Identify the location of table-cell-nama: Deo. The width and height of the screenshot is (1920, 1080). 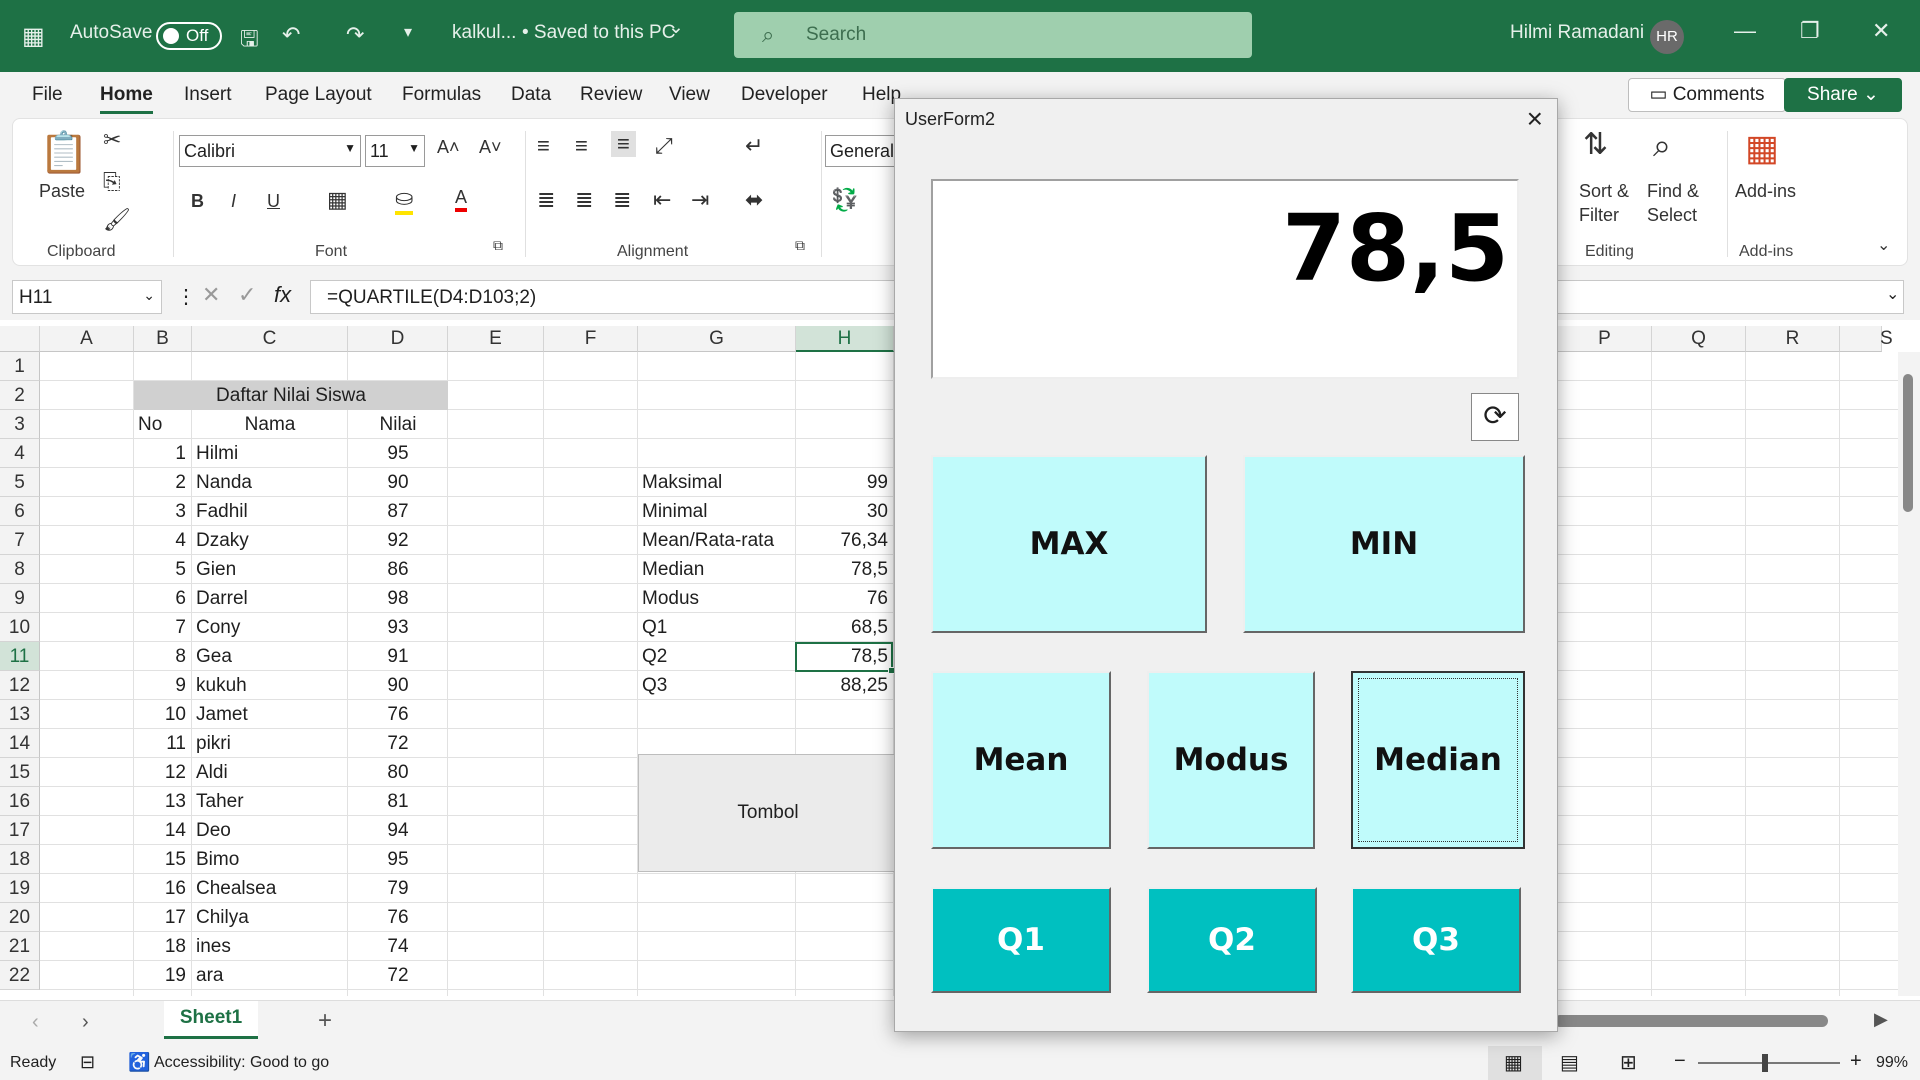
(270, 830).